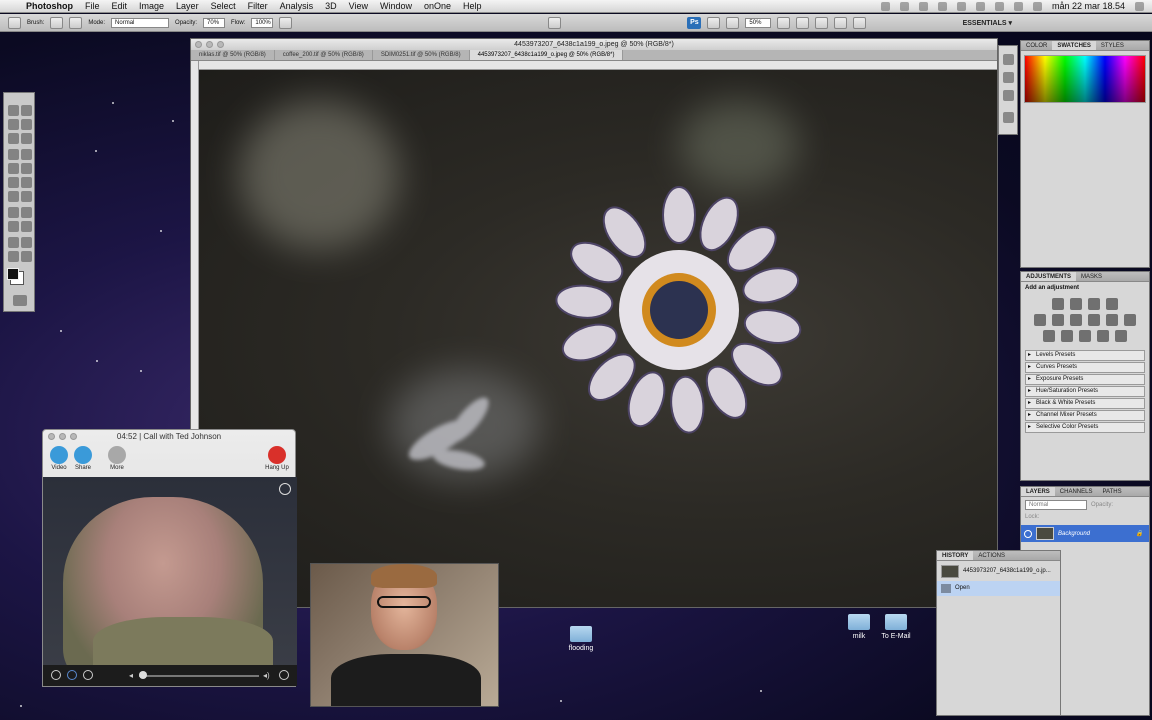 This screenshot has height=720, width=1152. I want to click on eyedropper-tool-icon, so click(26, 138).